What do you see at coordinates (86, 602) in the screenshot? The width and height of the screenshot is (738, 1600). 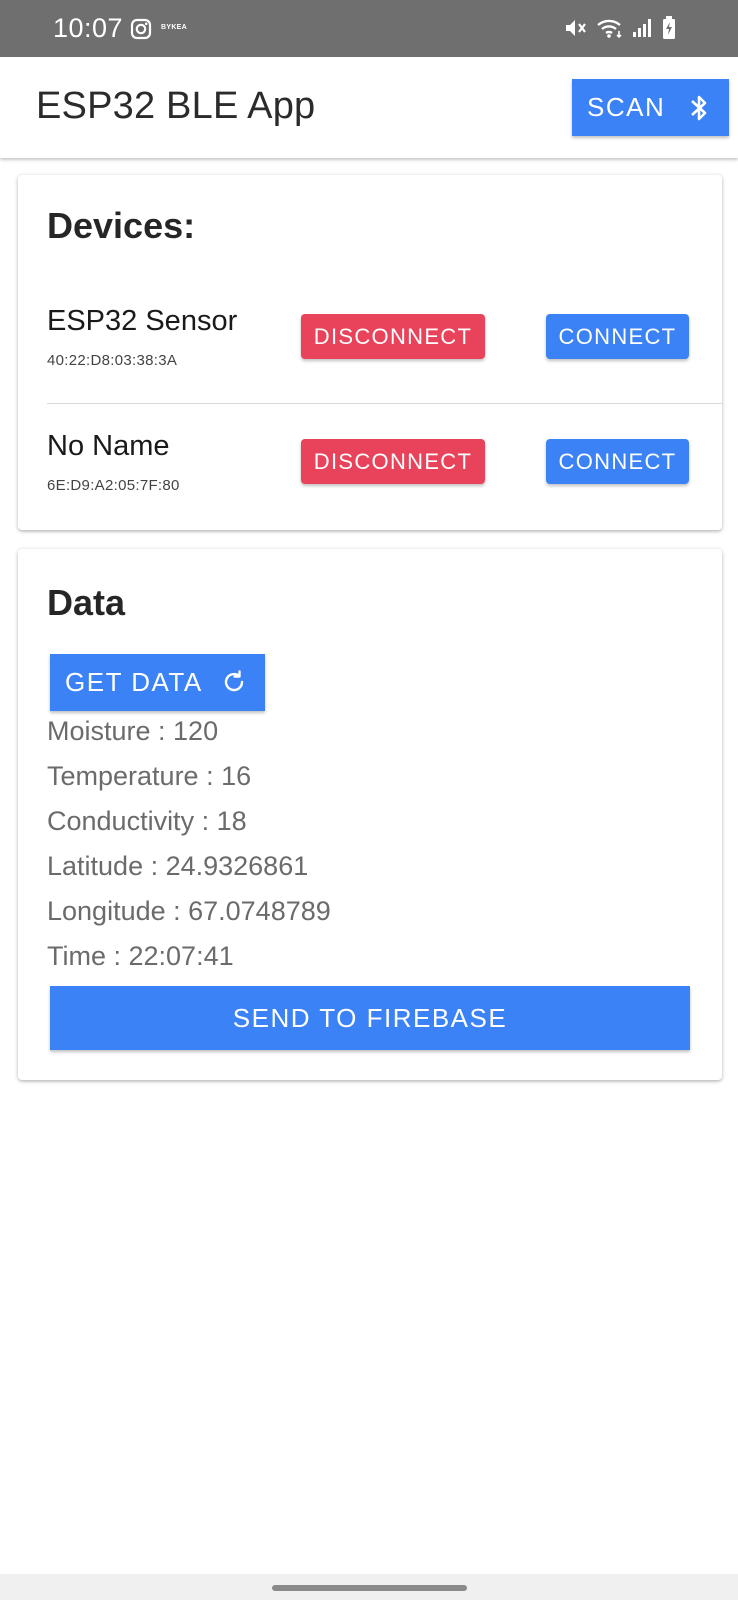 I see `data-heading: Data` at bounding box center [86, 602].